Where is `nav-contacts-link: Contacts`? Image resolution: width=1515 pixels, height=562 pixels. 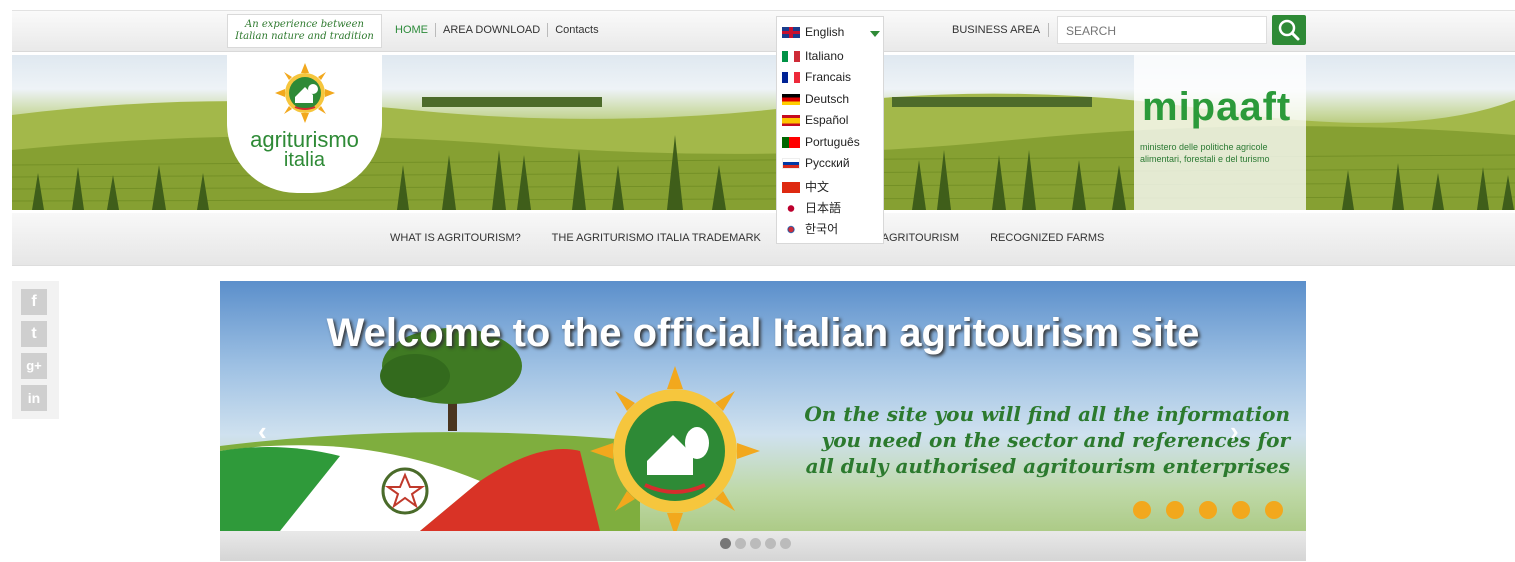 nav-contacts-link: Contacts is located at coordinates (576, 30).